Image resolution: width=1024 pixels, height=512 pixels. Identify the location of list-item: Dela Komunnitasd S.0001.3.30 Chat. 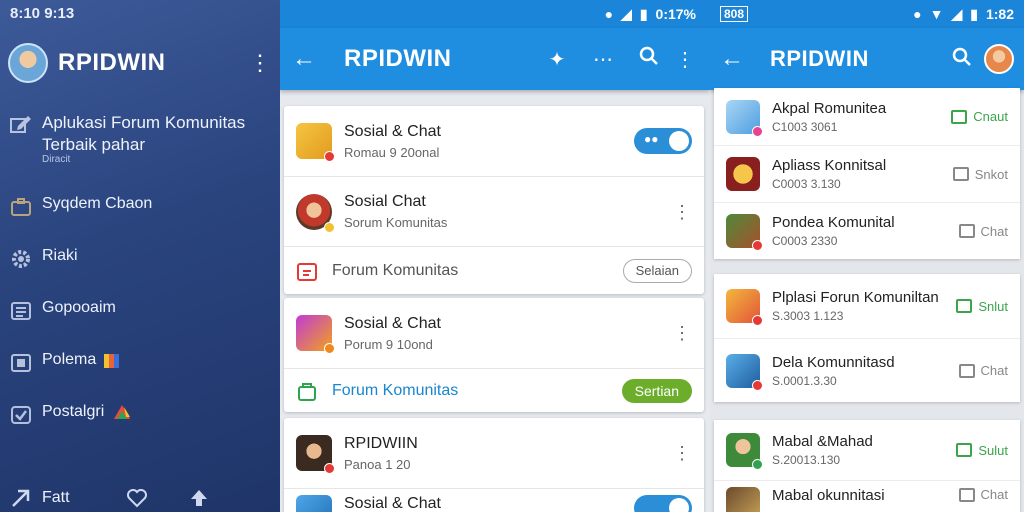
(867, 370).